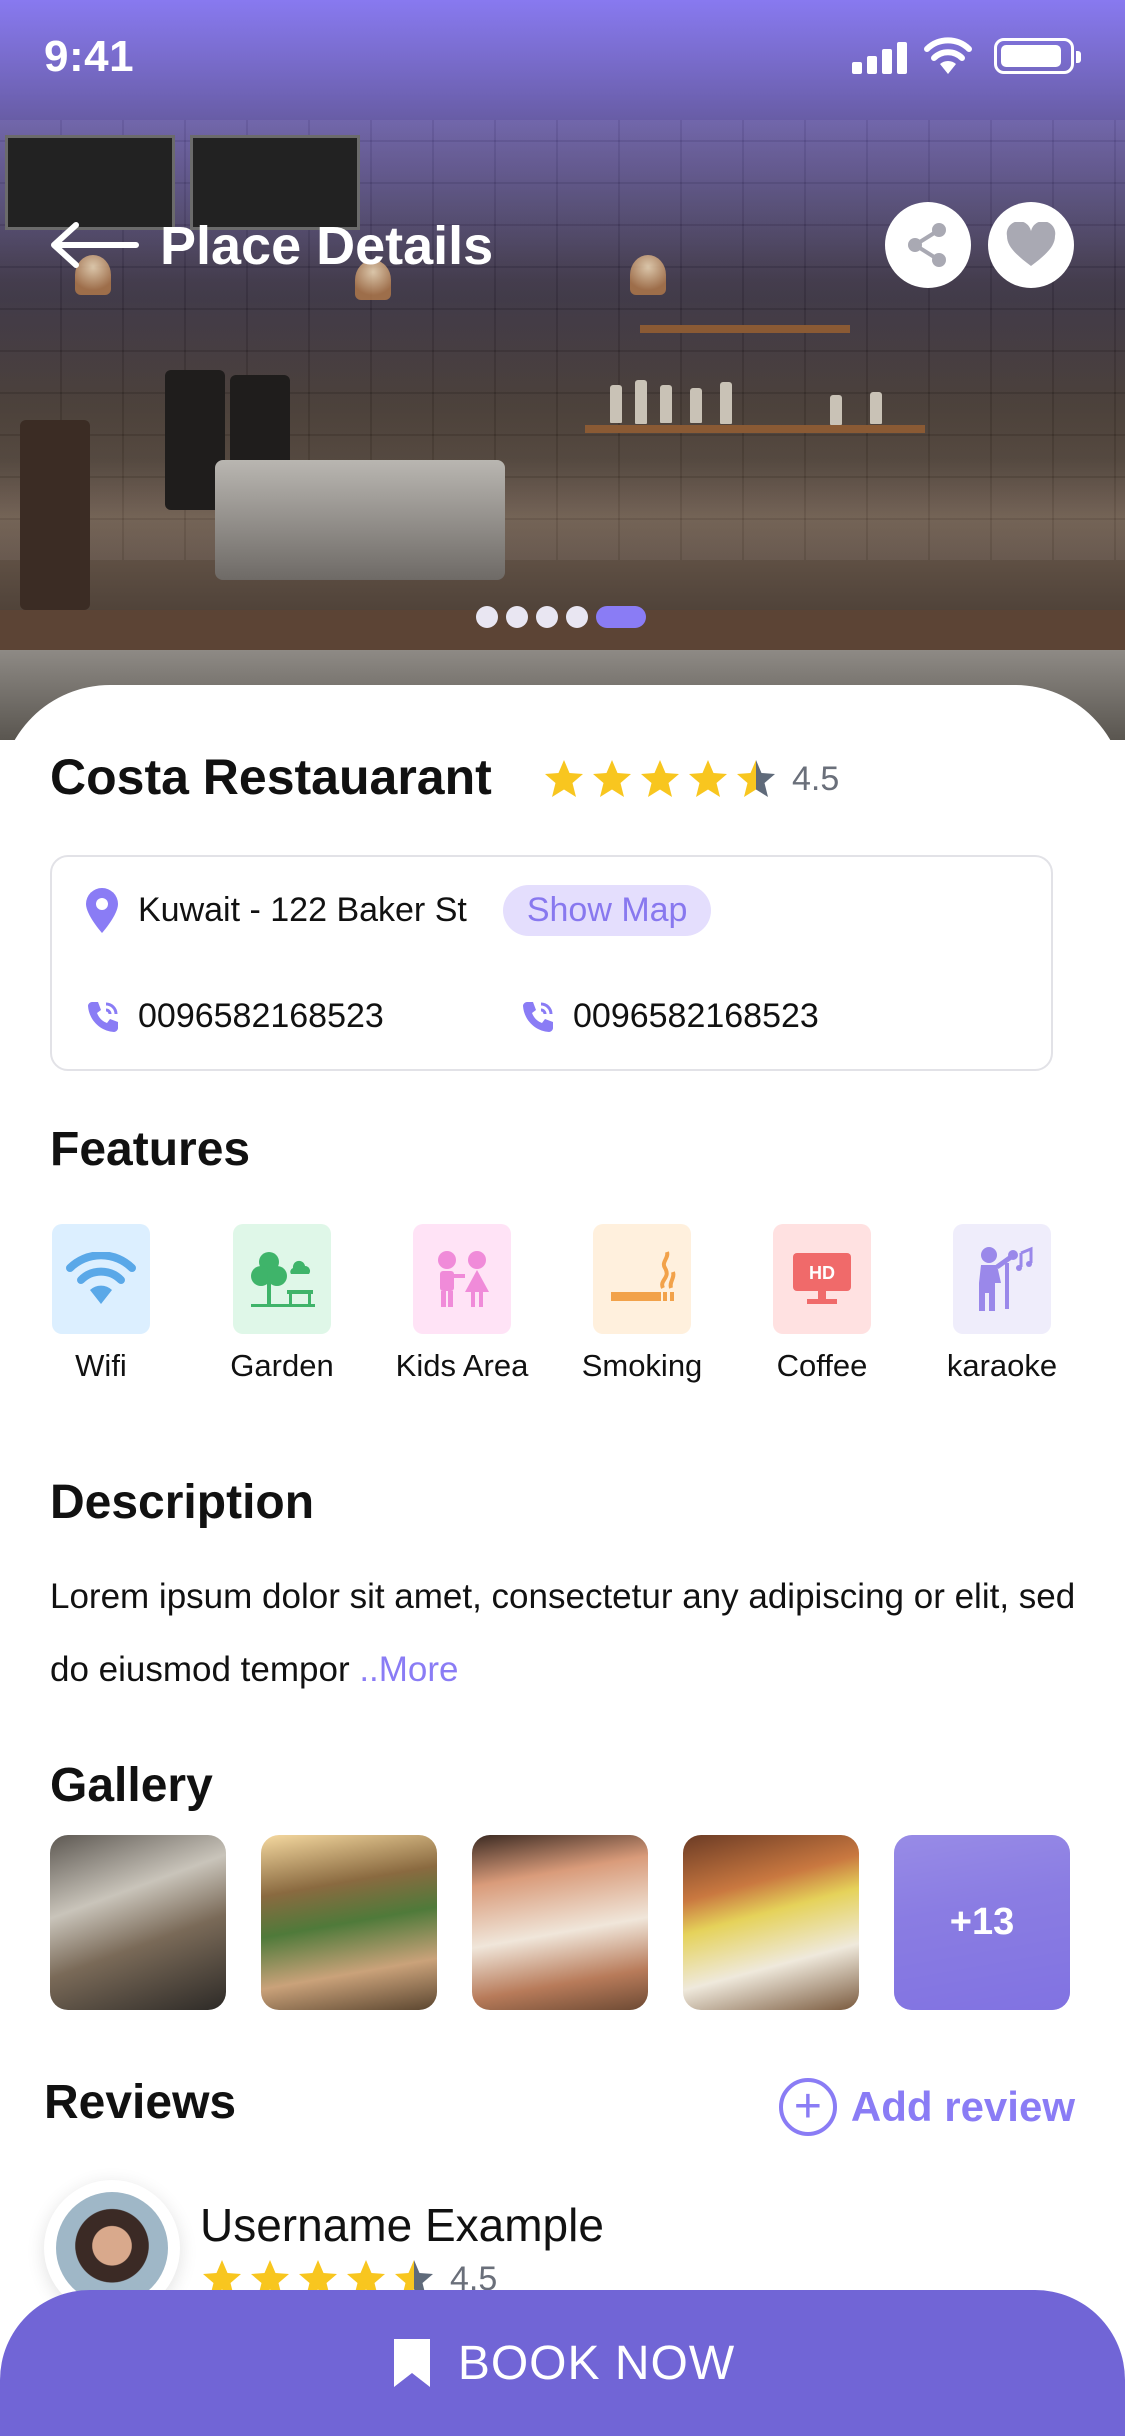  Describe the element at coordinates (102, 910) in the screenshot. I see `location-pin-icon` at that location.